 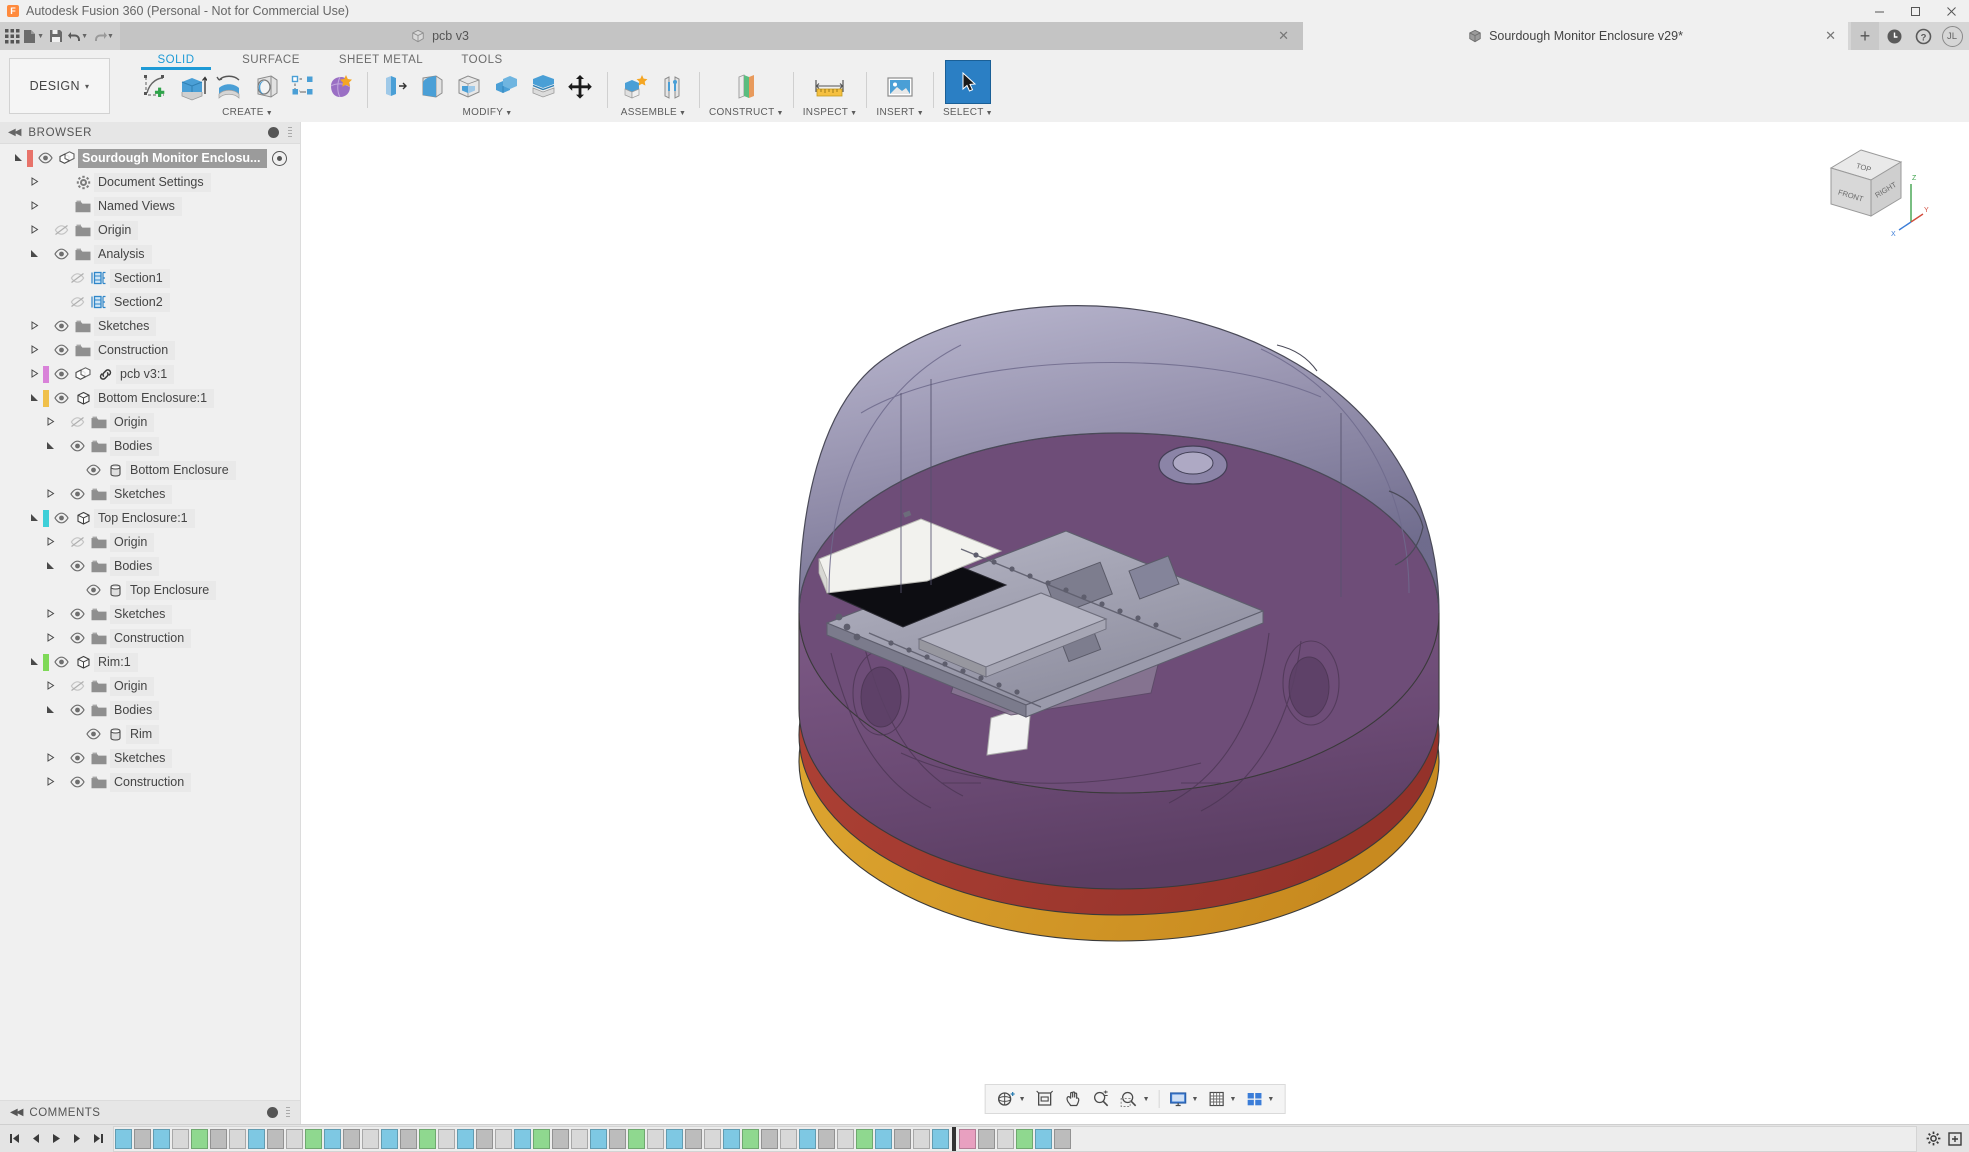 What do you see at coordinates (746, 87) in the screenshot?
I see `offset-plane-icon` at bounding box center [746, 87].